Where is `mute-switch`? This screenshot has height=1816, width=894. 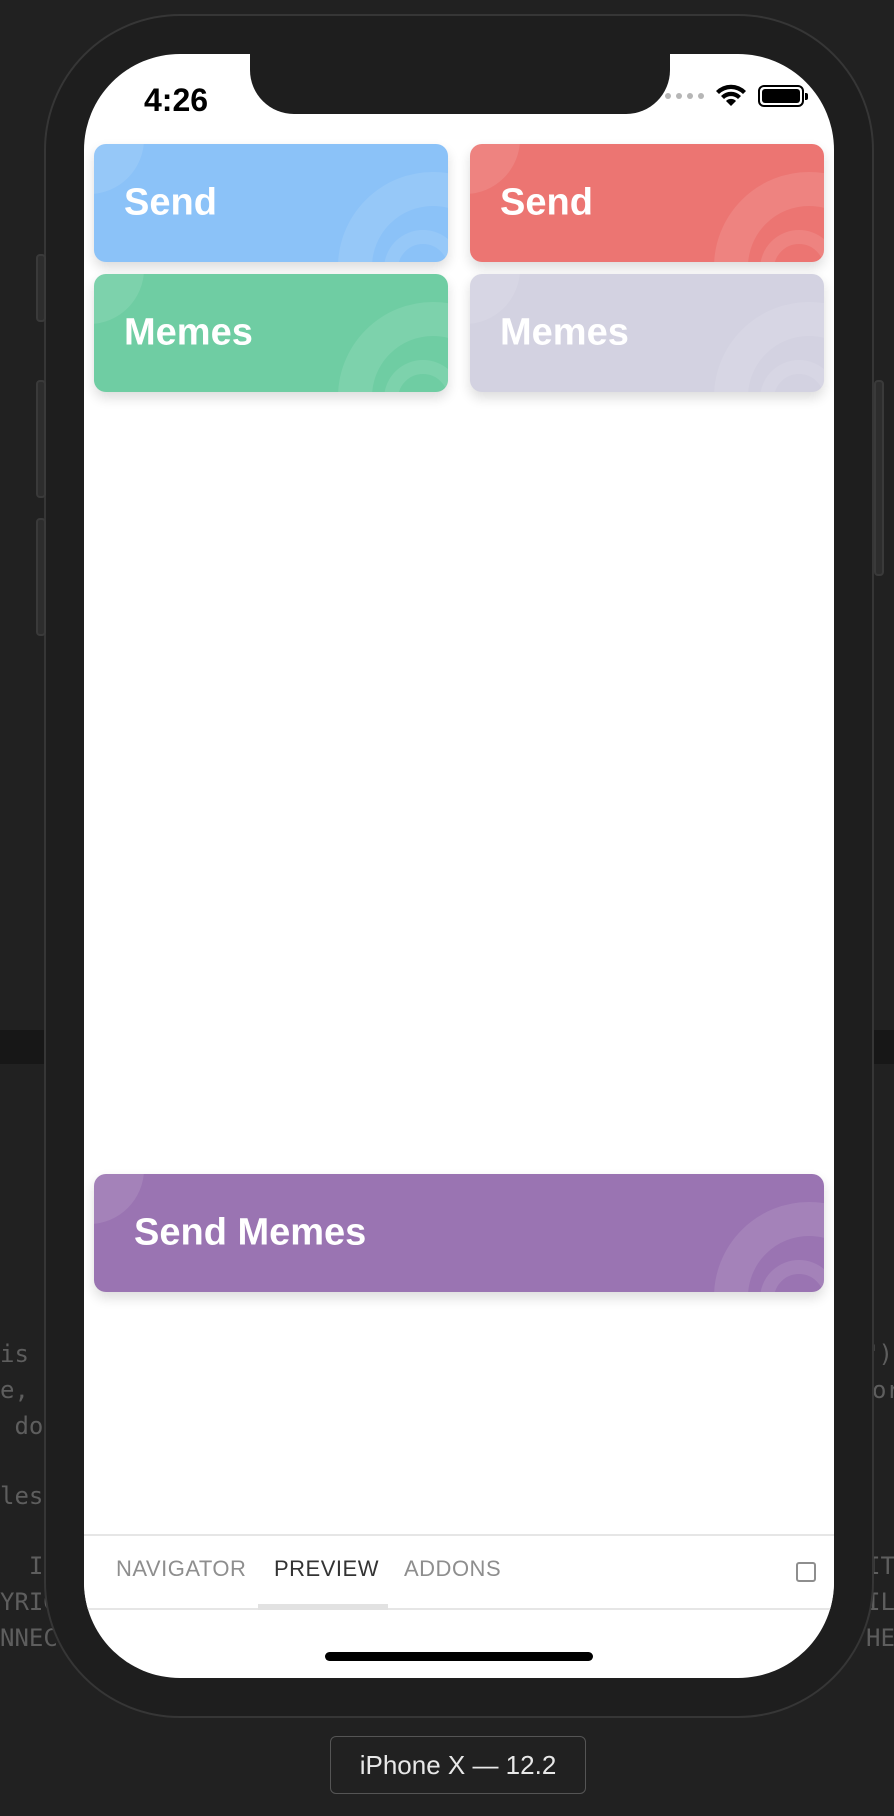 mute-switch is located at coordinates (41, 288).